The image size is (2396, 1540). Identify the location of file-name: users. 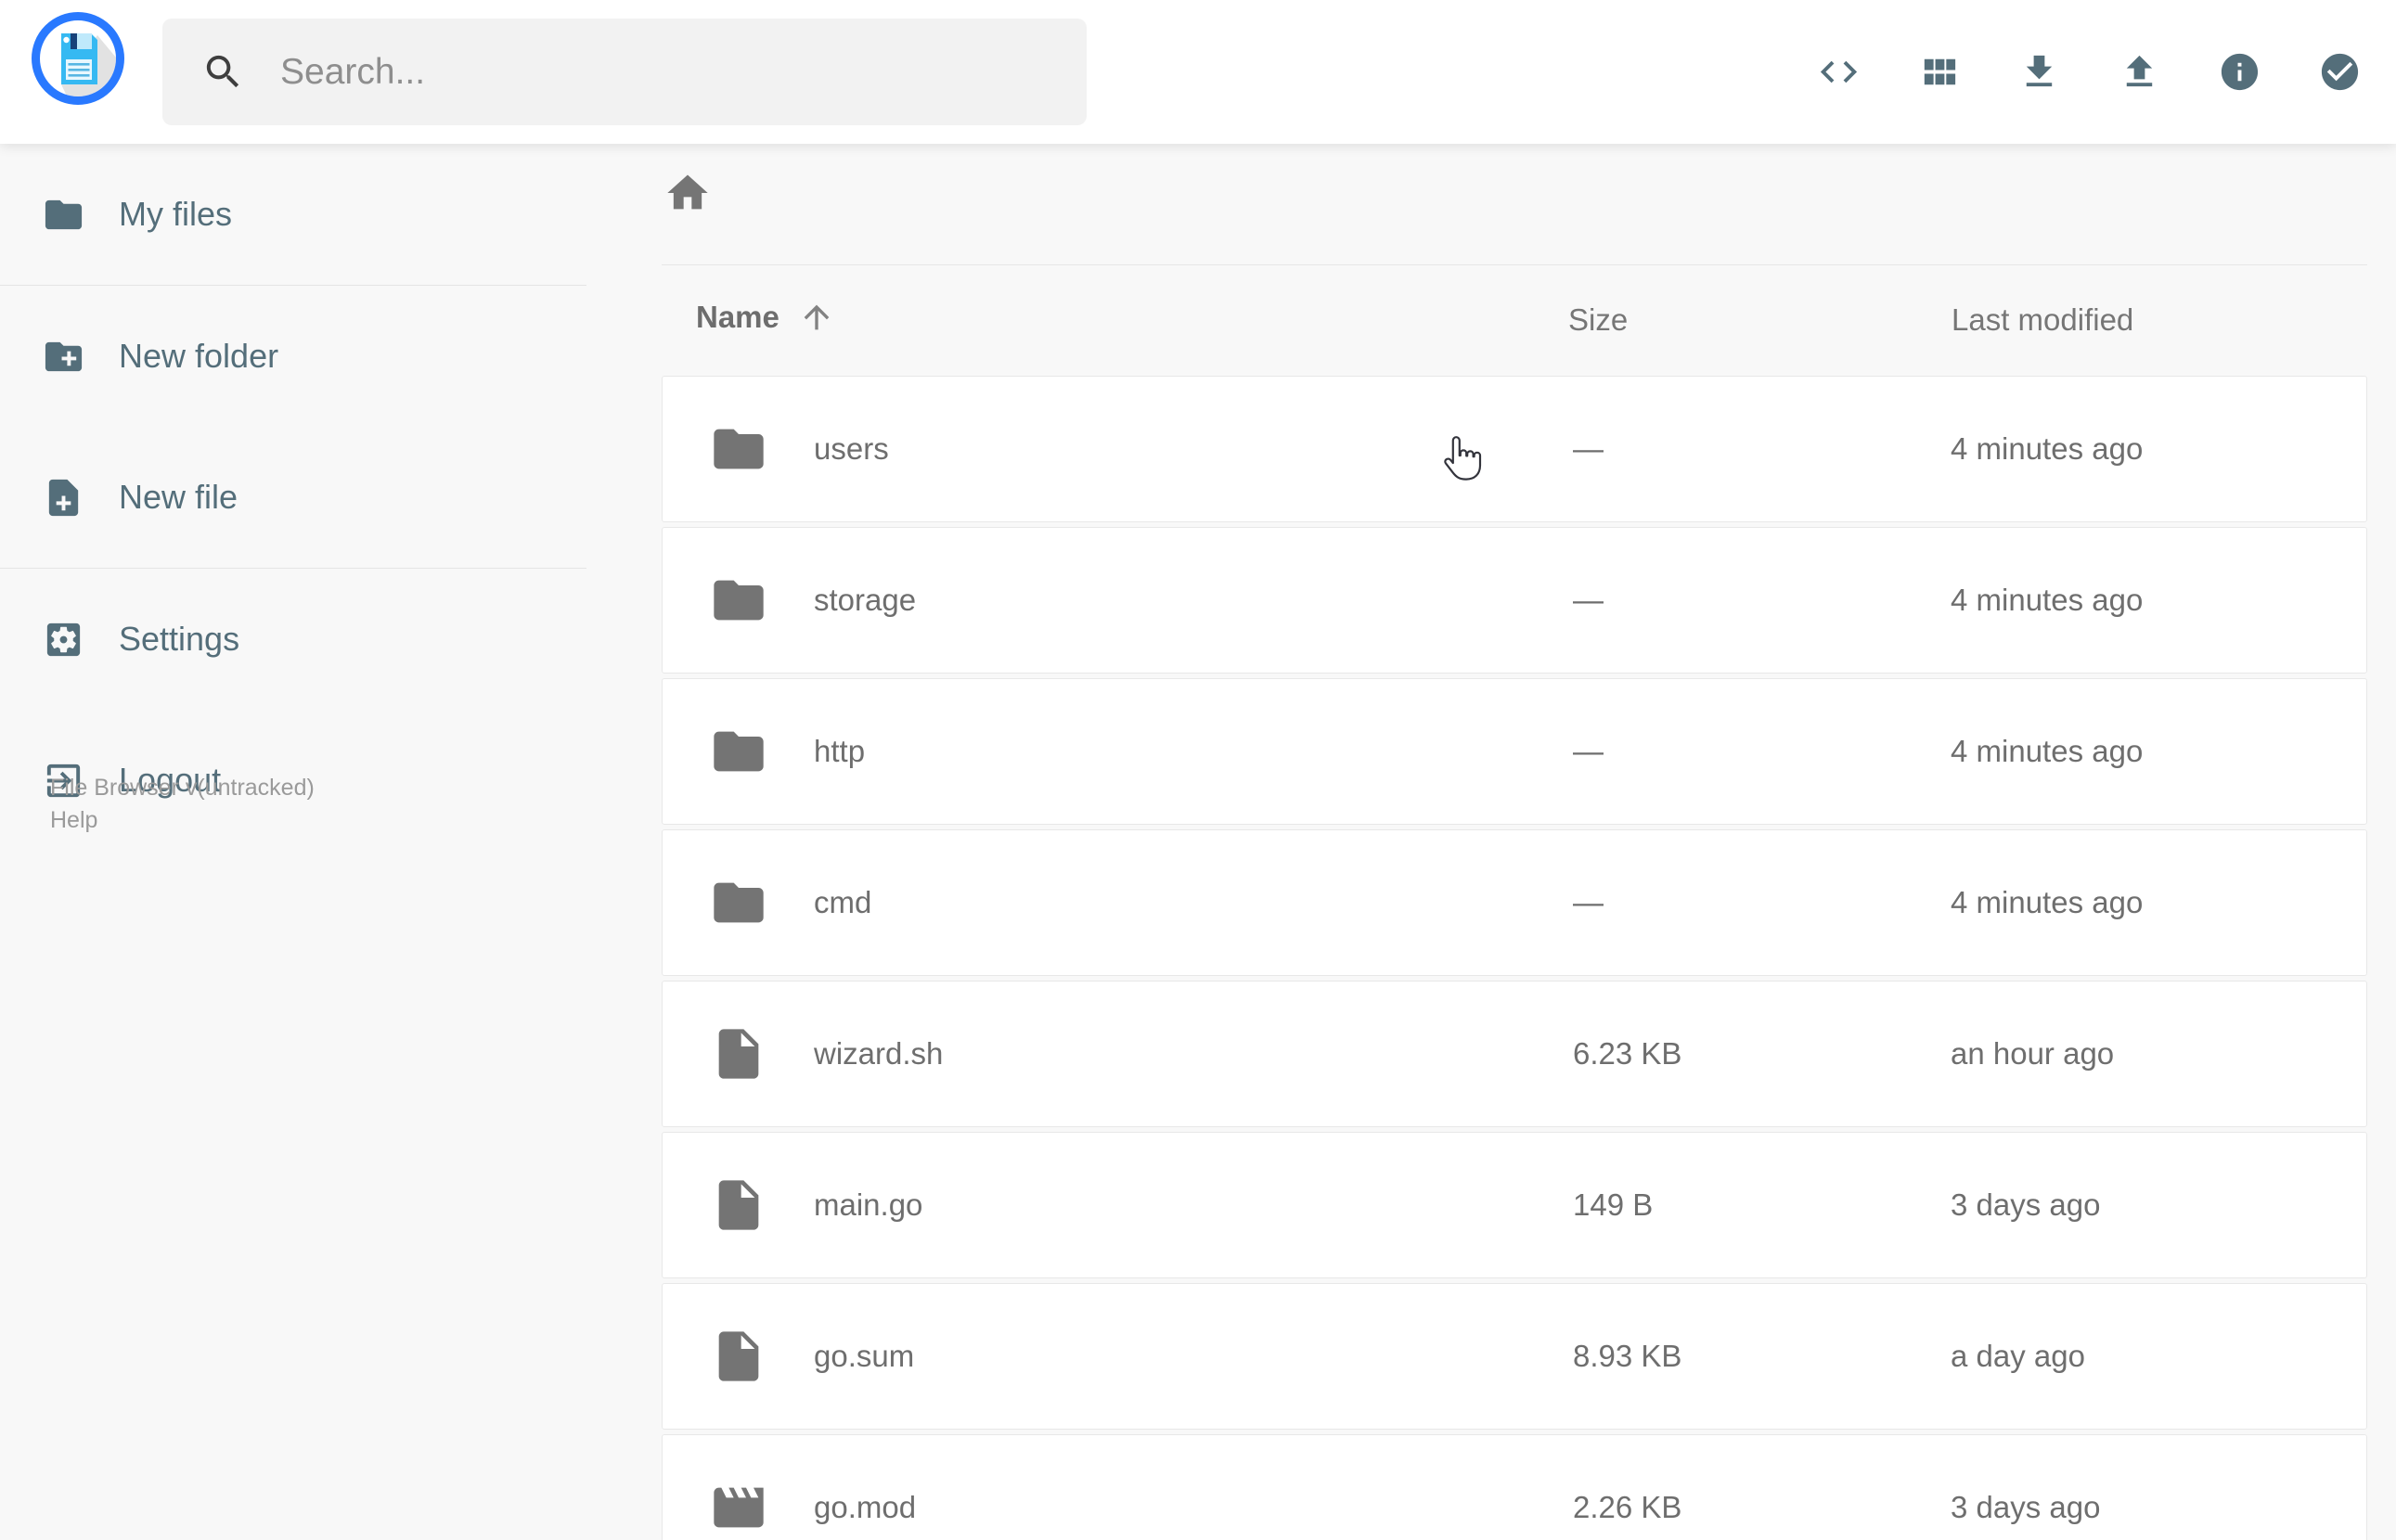
(851, 448).